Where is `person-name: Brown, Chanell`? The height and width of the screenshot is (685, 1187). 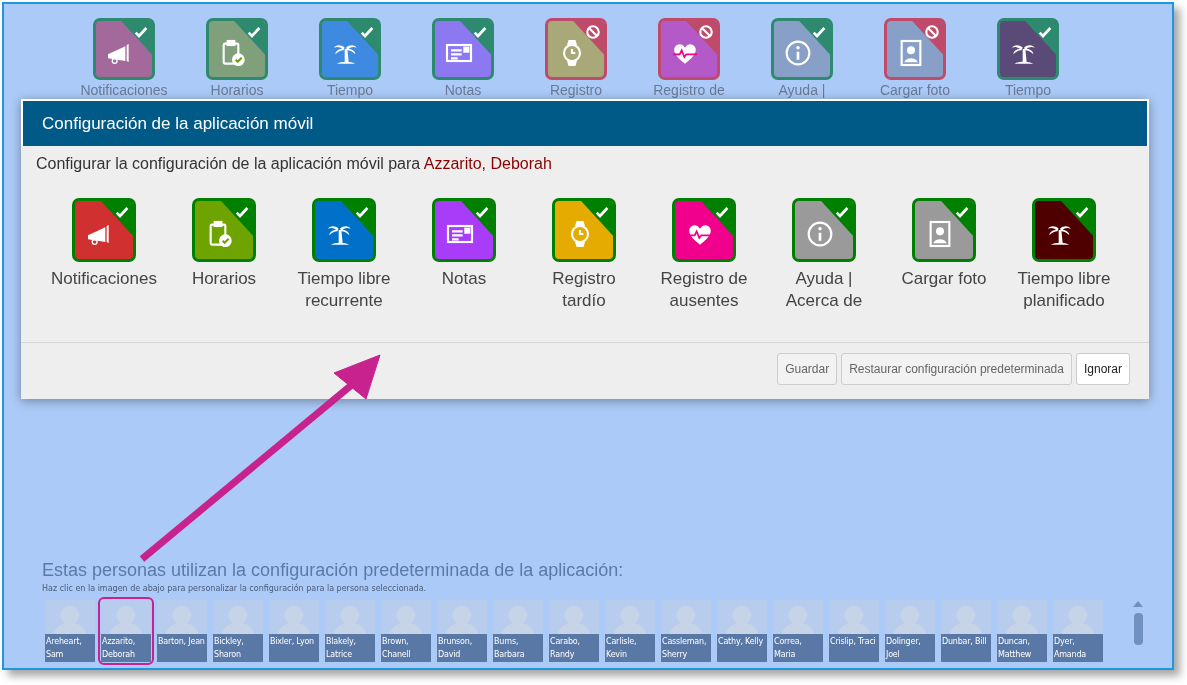
person-name: Brown, Chanell is located at coordinates (406, 648).